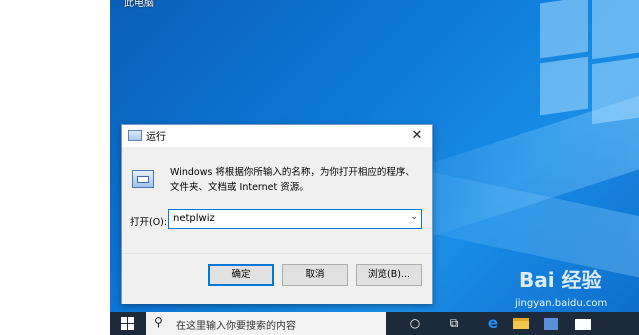 This screenshot has height=335, width=639. I want to click on command-input: netplwiz, so click(194, 218).